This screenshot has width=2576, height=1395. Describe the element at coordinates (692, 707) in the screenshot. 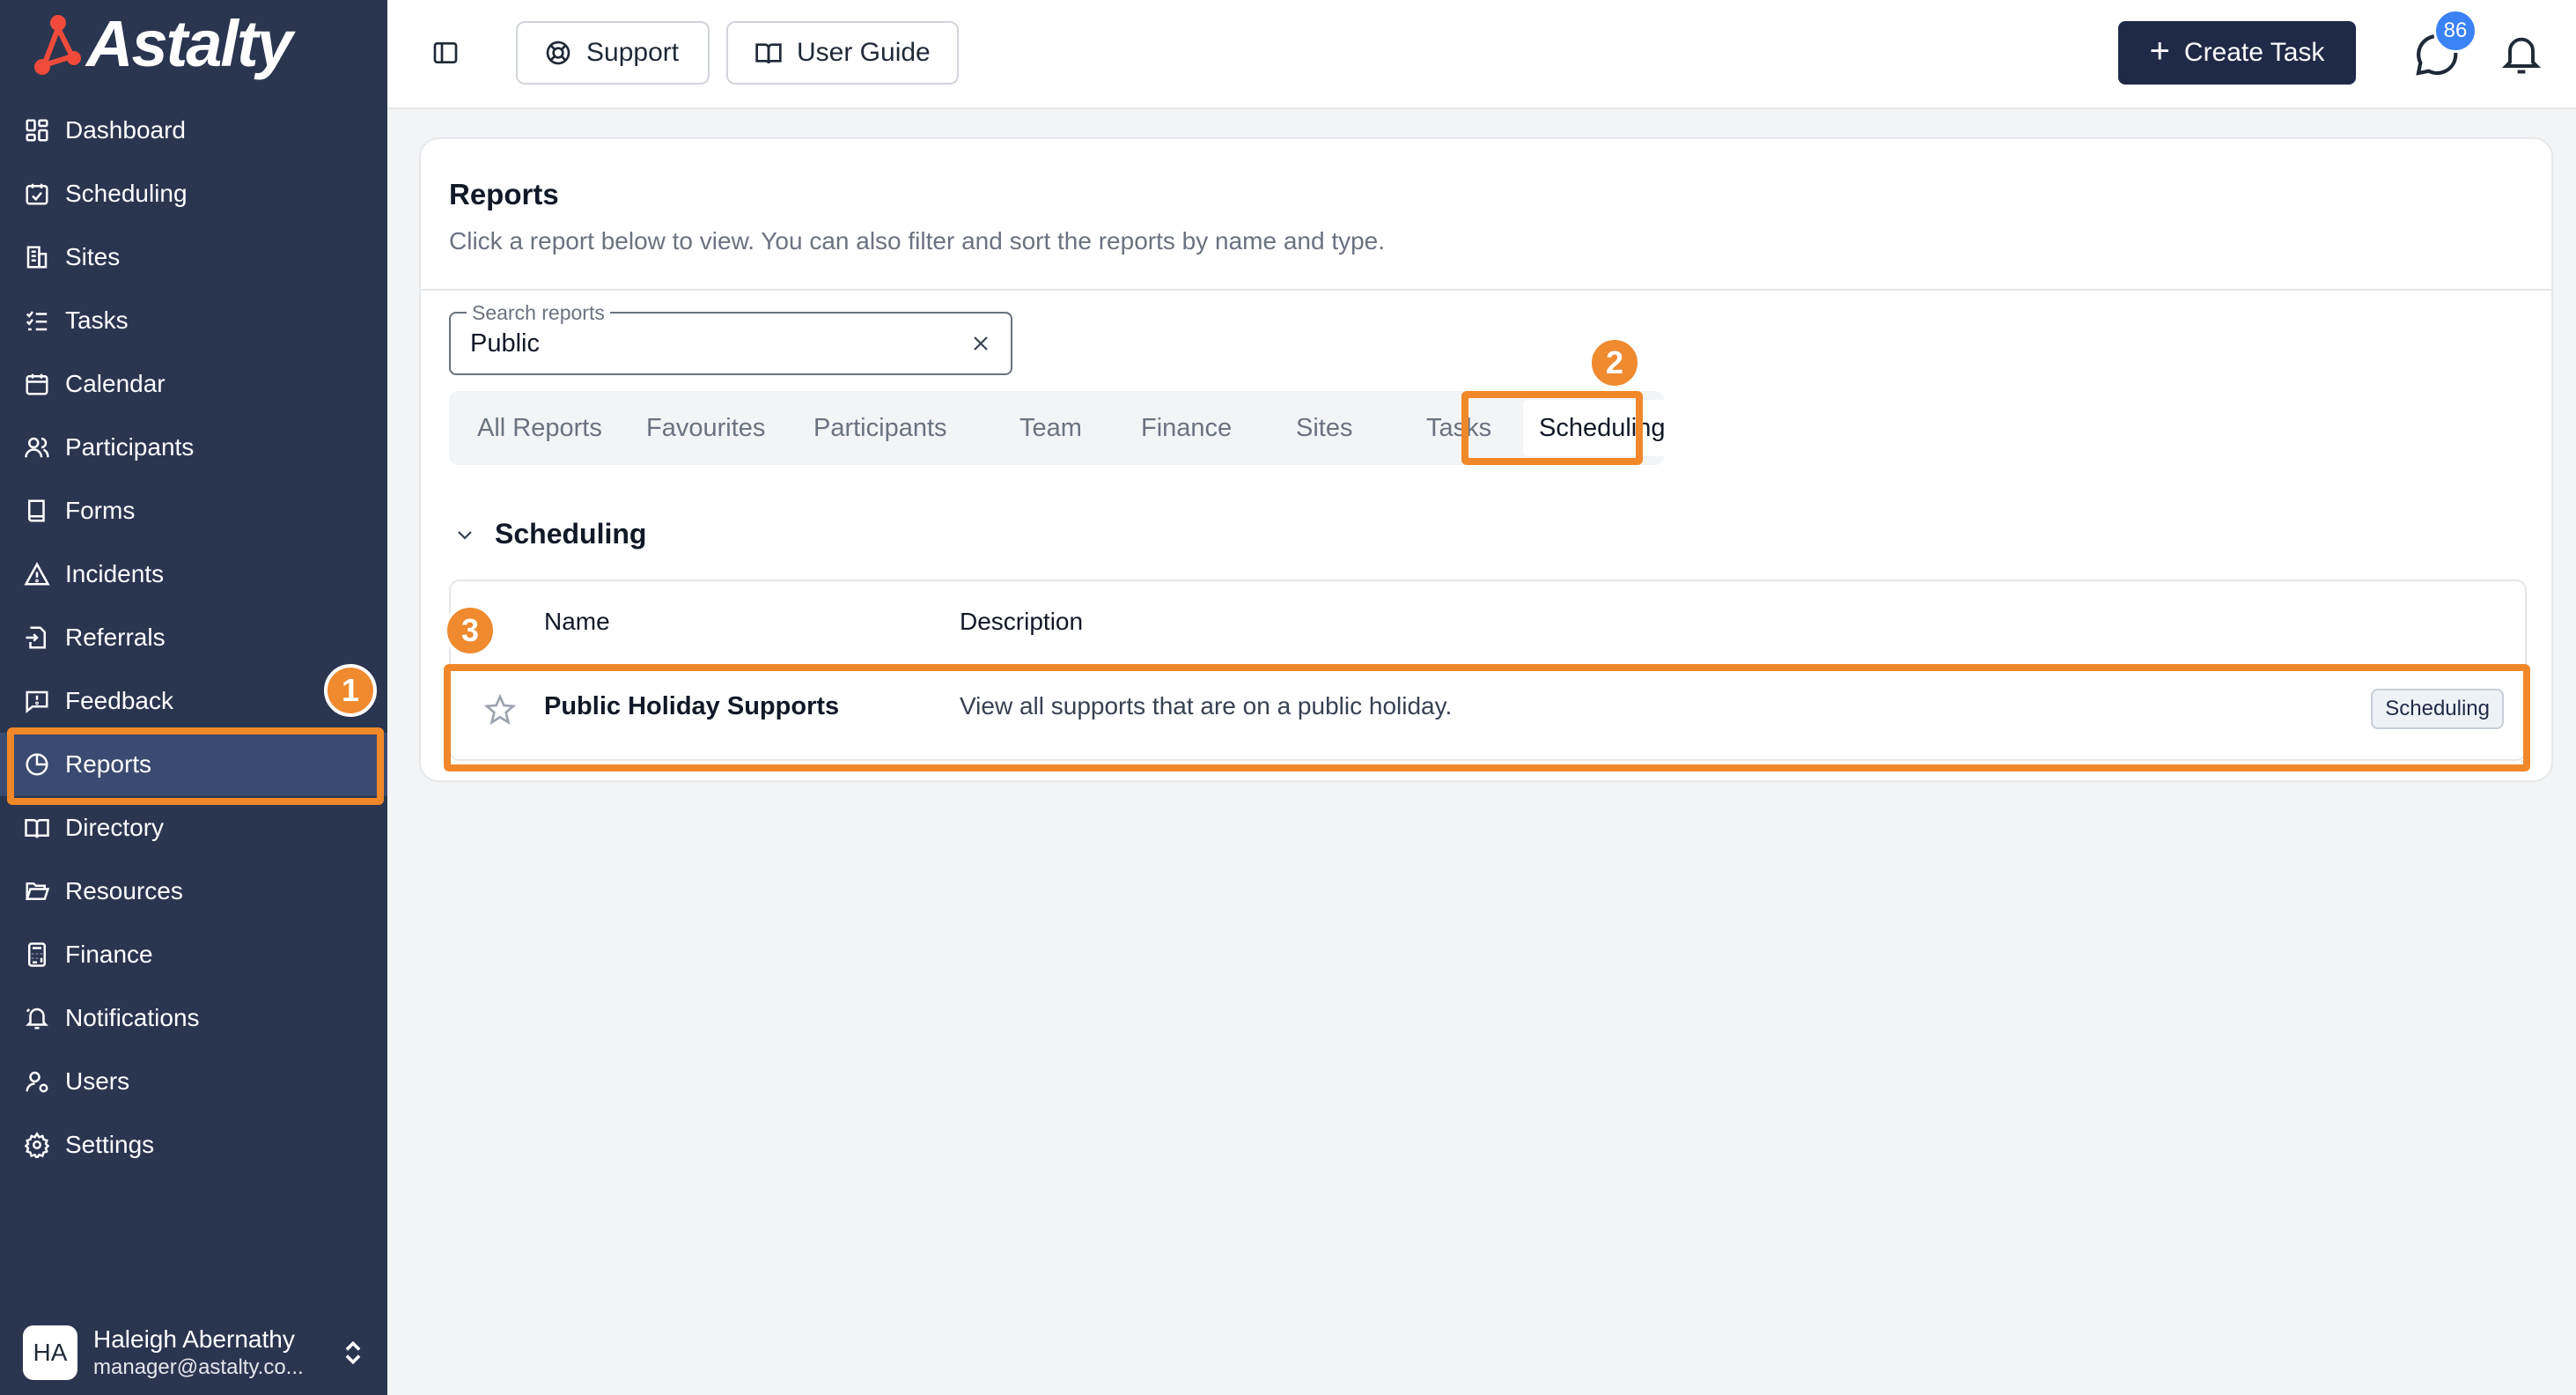

I see `report-name-link: Public Holiday Supports` at that location.